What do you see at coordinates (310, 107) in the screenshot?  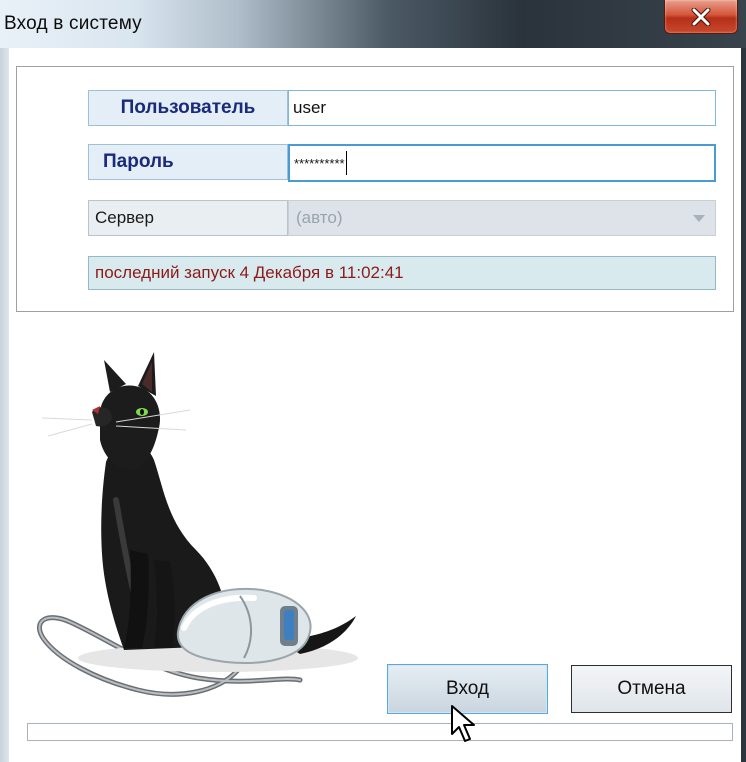 I see `user-input-value: user` at bounding box center [310, 107].